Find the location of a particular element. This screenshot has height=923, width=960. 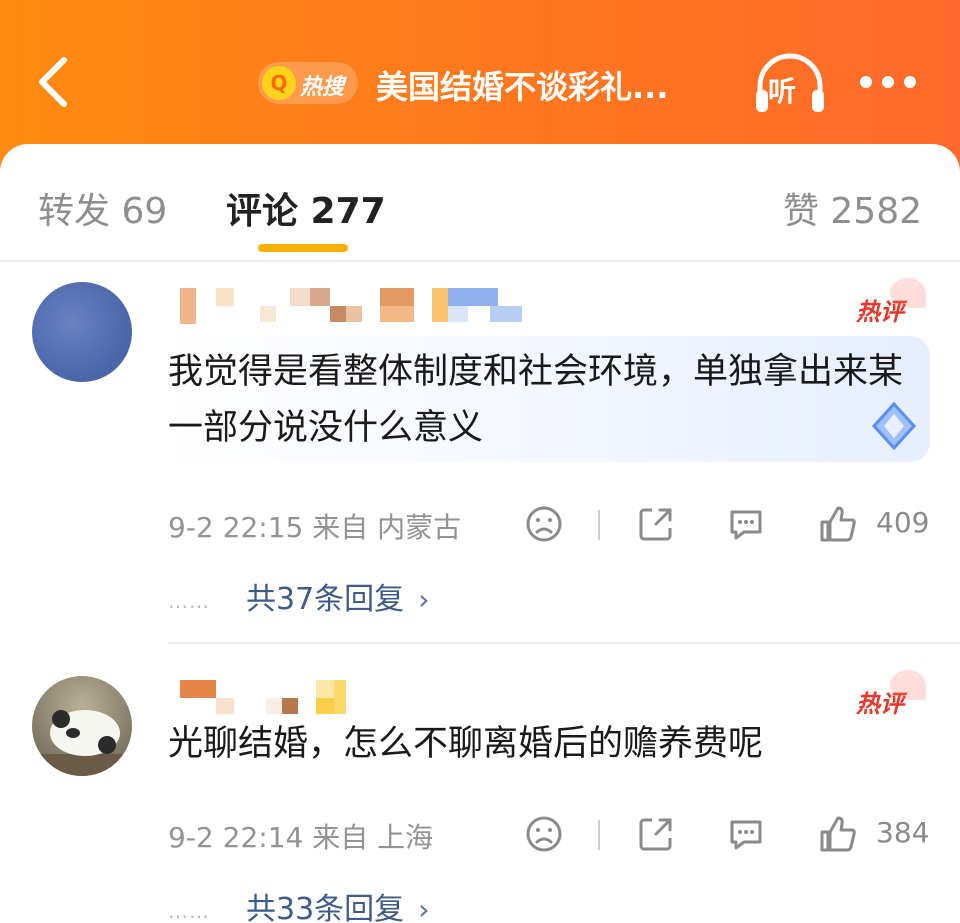

more-dots-icon is located at coordinates (866, 82).